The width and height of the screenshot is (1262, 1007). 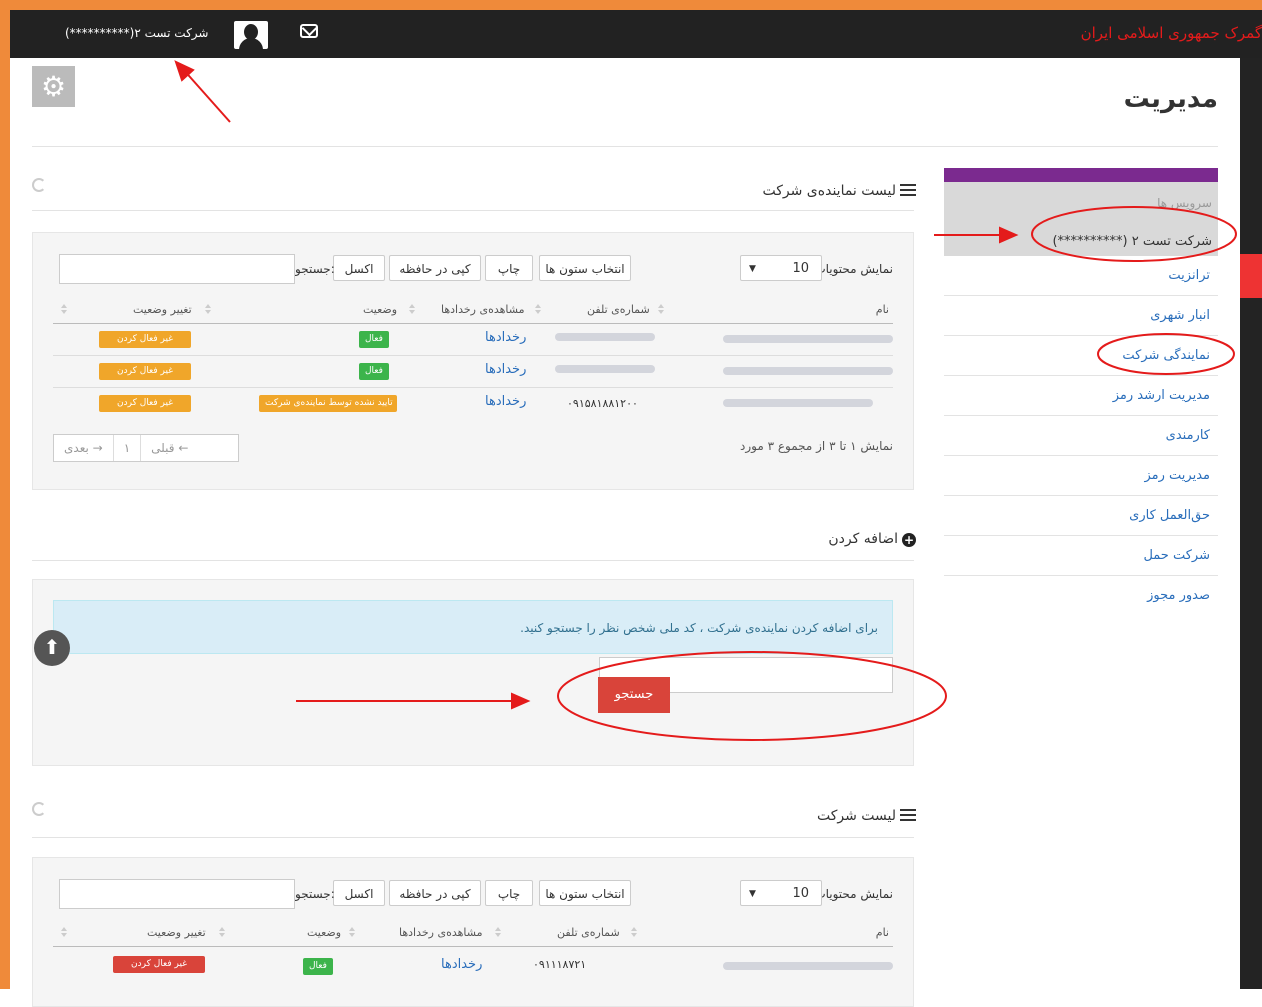 I want to click on sidebar-item-warehouse: انبار شهری, so click(x=1081, y=316).